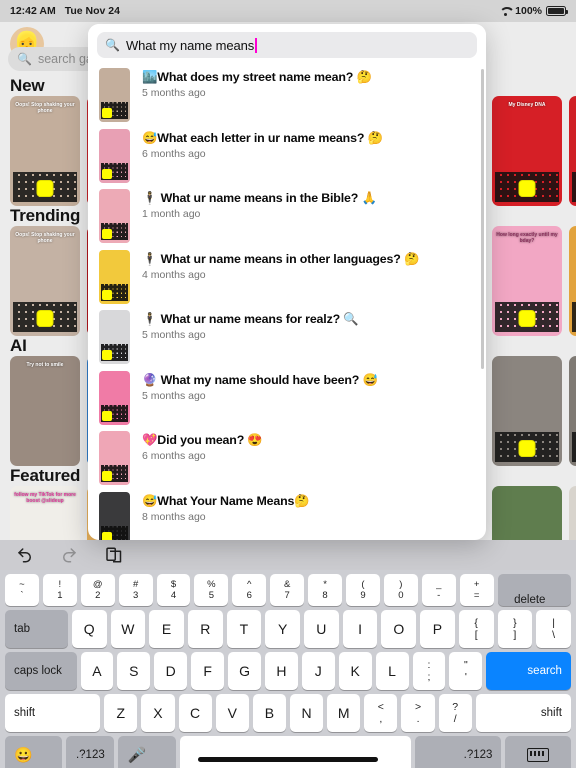  Describe the element at coordinates (147, 752) in the screenshot. I see `microphone-icon: 🎤` at that location.